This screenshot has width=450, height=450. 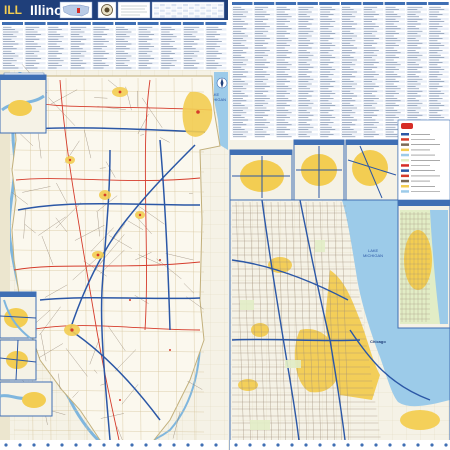 What do you see at coordinates (261, 175) in the screenshot?
I see `inset-rockford` at bounding box center [261, 175].